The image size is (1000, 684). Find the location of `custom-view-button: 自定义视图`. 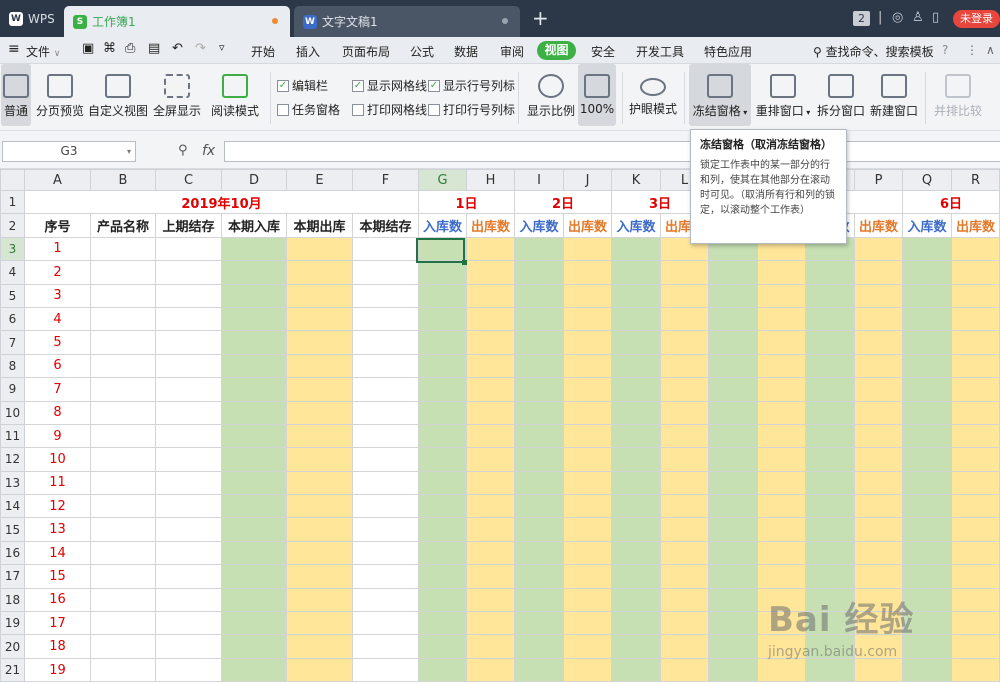

custom-view-button: 自定义视图 is located at coordinates (118, 95).